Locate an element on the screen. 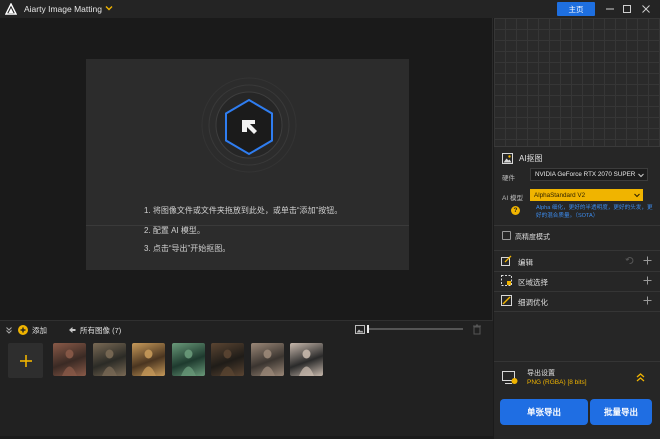 The height and width of the screenshot is (439, 660). thumbnail-size-slider is located at coordinates (415, 329).